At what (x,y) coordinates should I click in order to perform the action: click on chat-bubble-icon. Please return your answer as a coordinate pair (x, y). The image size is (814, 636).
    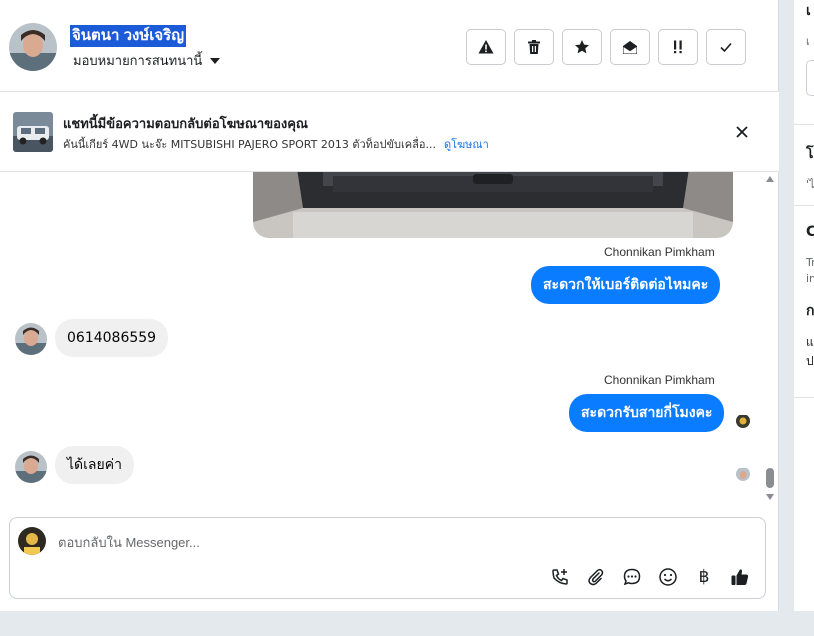
    Looking at the image, I should click on (632, 577).